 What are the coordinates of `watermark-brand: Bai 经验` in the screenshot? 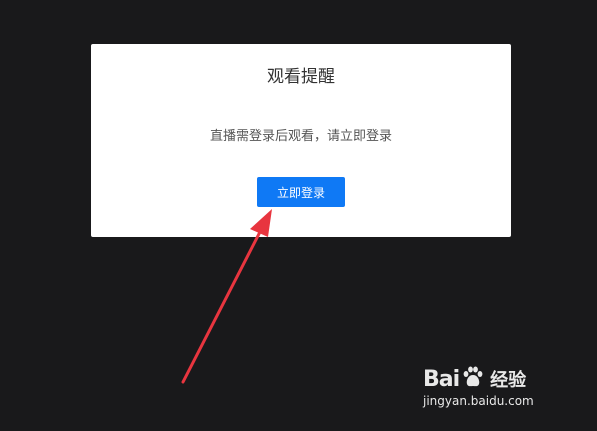 It's located at (474, 379).